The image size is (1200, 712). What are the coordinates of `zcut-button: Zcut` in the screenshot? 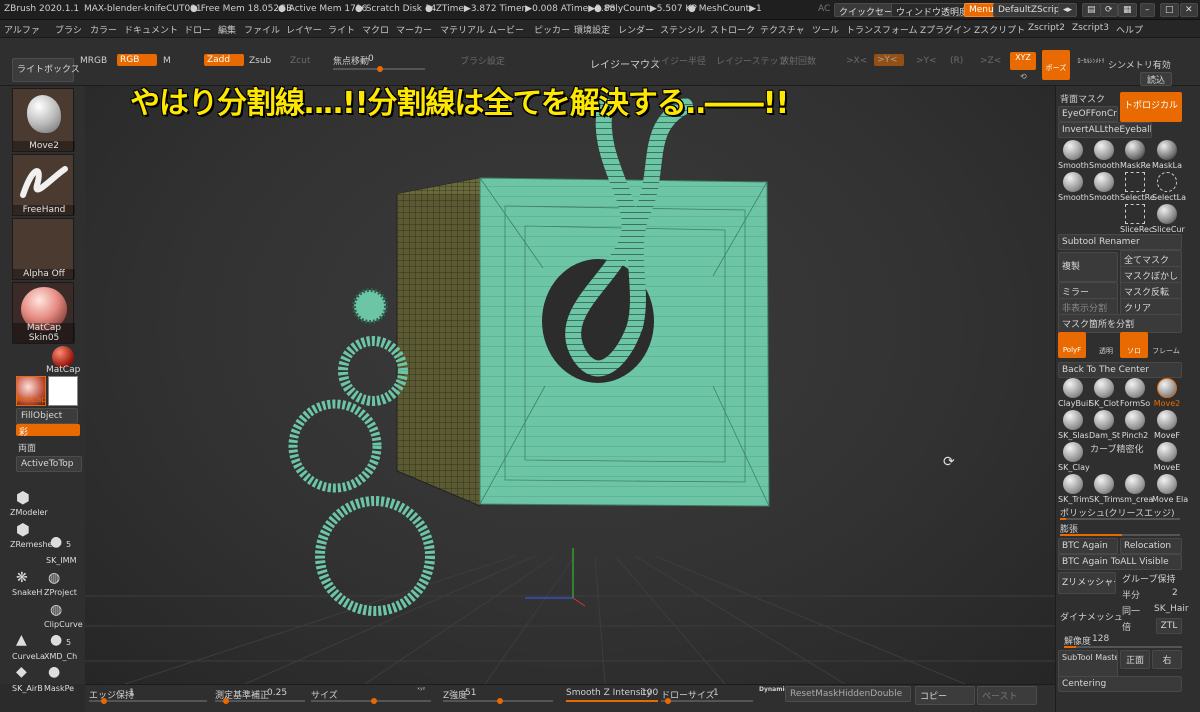 It's located at (300, 61).